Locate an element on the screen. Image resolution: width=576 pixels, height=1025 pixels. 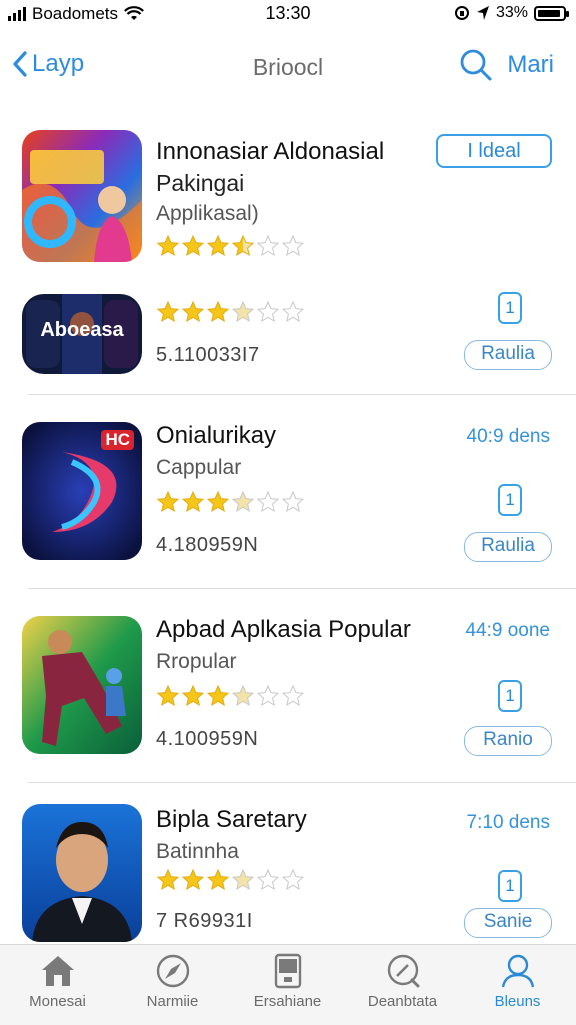
status-right: 33% is located at coordinates (511, 13).